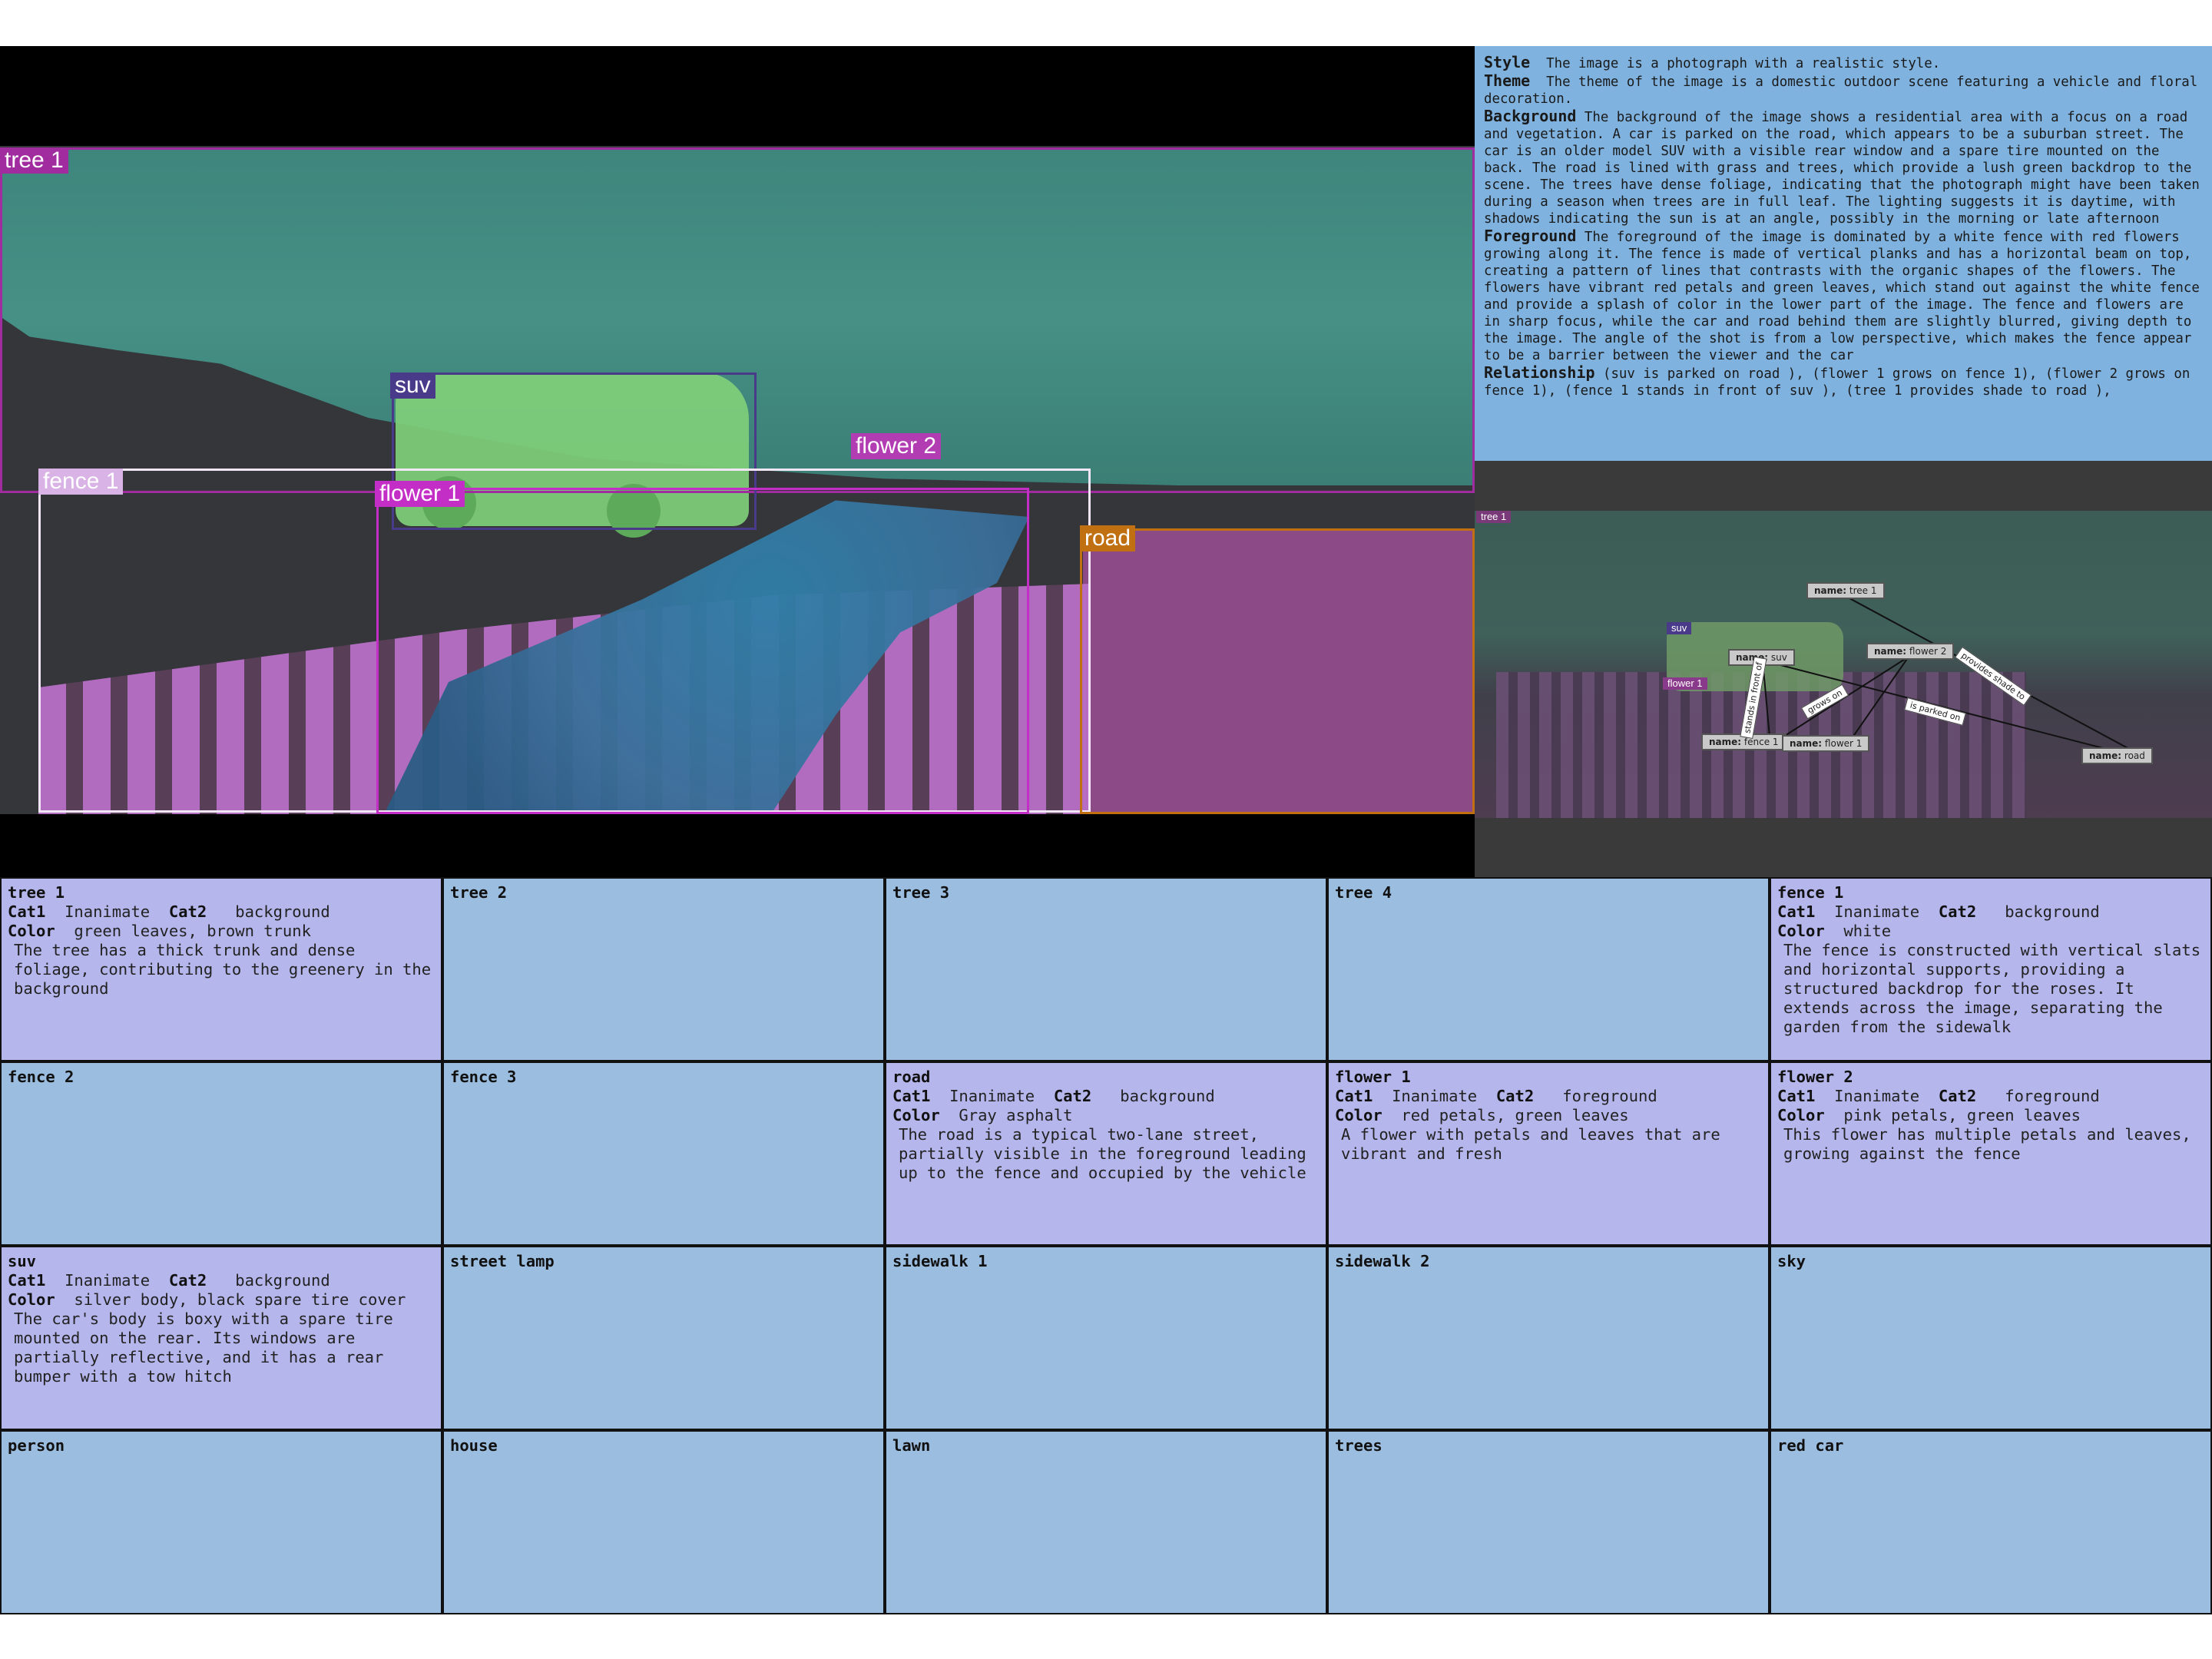 The width and height of the screenshot is (2212, 1659). Describe the element at coordinates (911, 1445) in the screenshot. I see `object-card-title: lawn` at that location.